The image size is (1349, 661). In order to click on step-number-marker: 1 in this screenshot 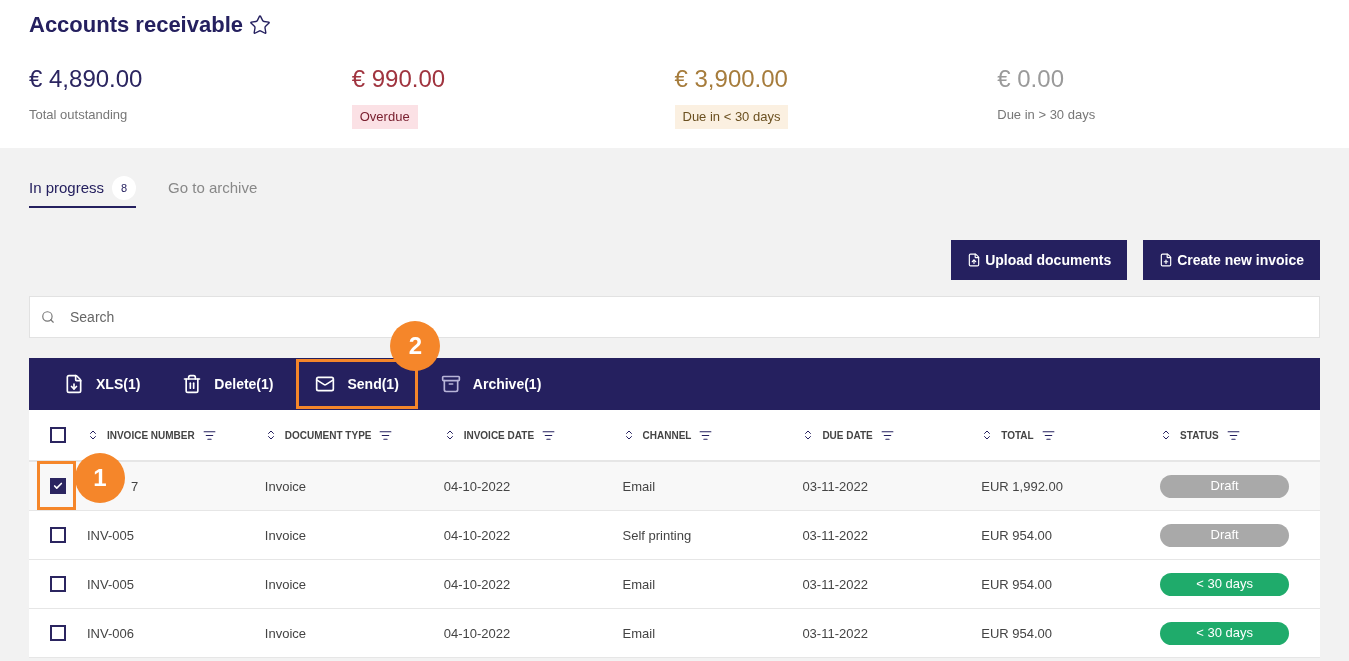, I will do `click(100, 478)`.